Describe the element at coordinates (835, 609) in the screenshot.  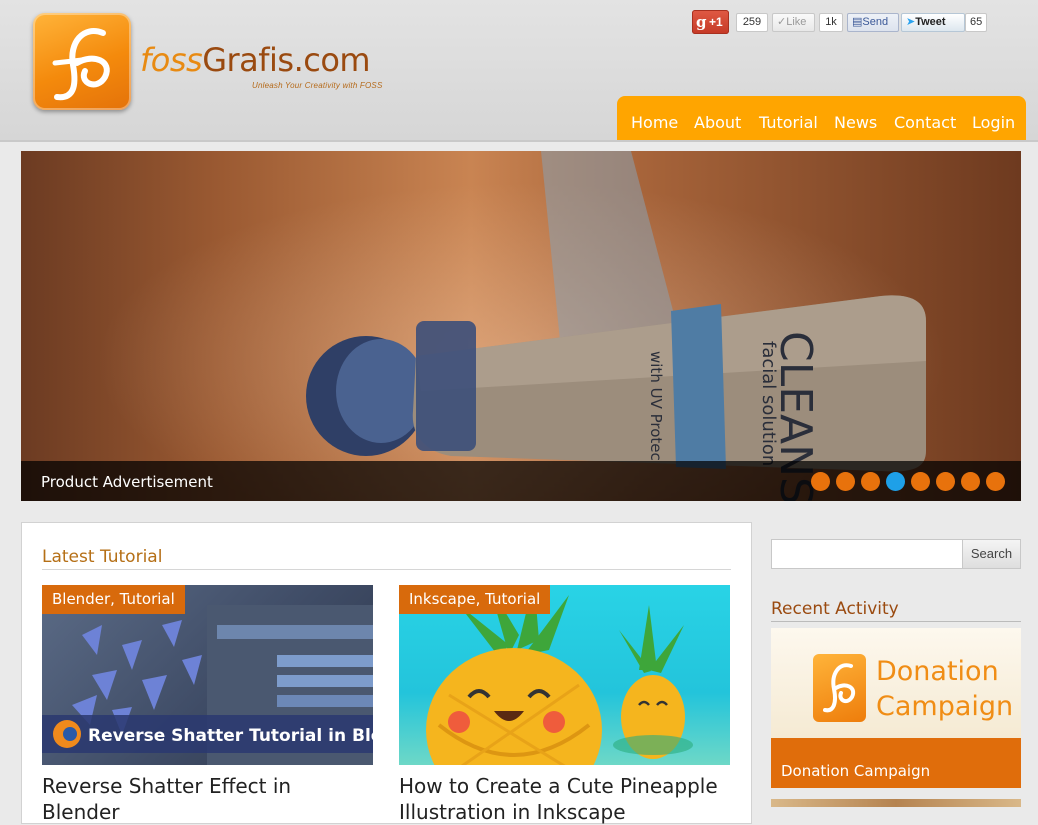
I see `recent-activity-title: Recent Activity` at that location.